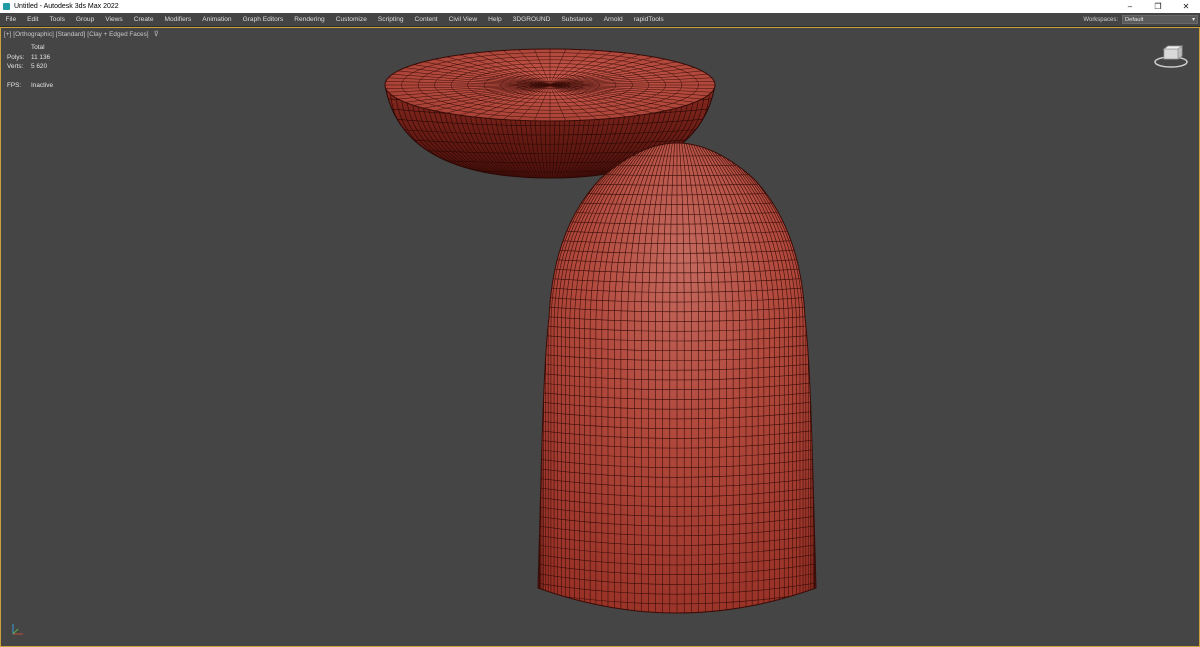  I want to click on viewport-shading-standard: [Standard], so click(71, 34).